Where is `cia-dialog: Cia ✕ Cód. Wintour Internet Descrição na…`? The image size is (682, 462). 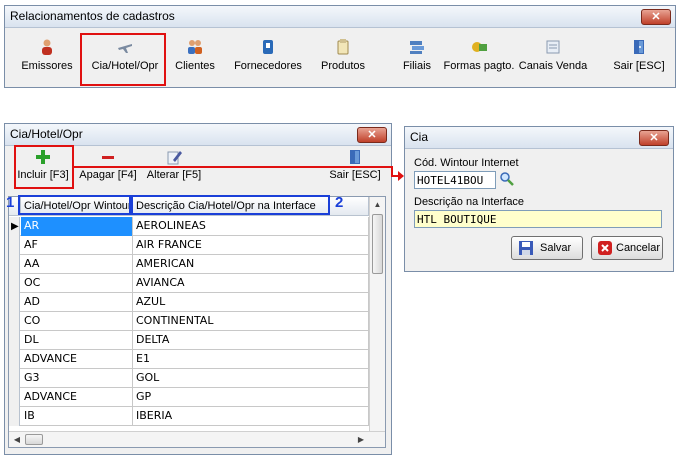 cia-dialog: Cia ✕ Cód. Wintour Internet Descrição na… is located at coordinates (539, 199).